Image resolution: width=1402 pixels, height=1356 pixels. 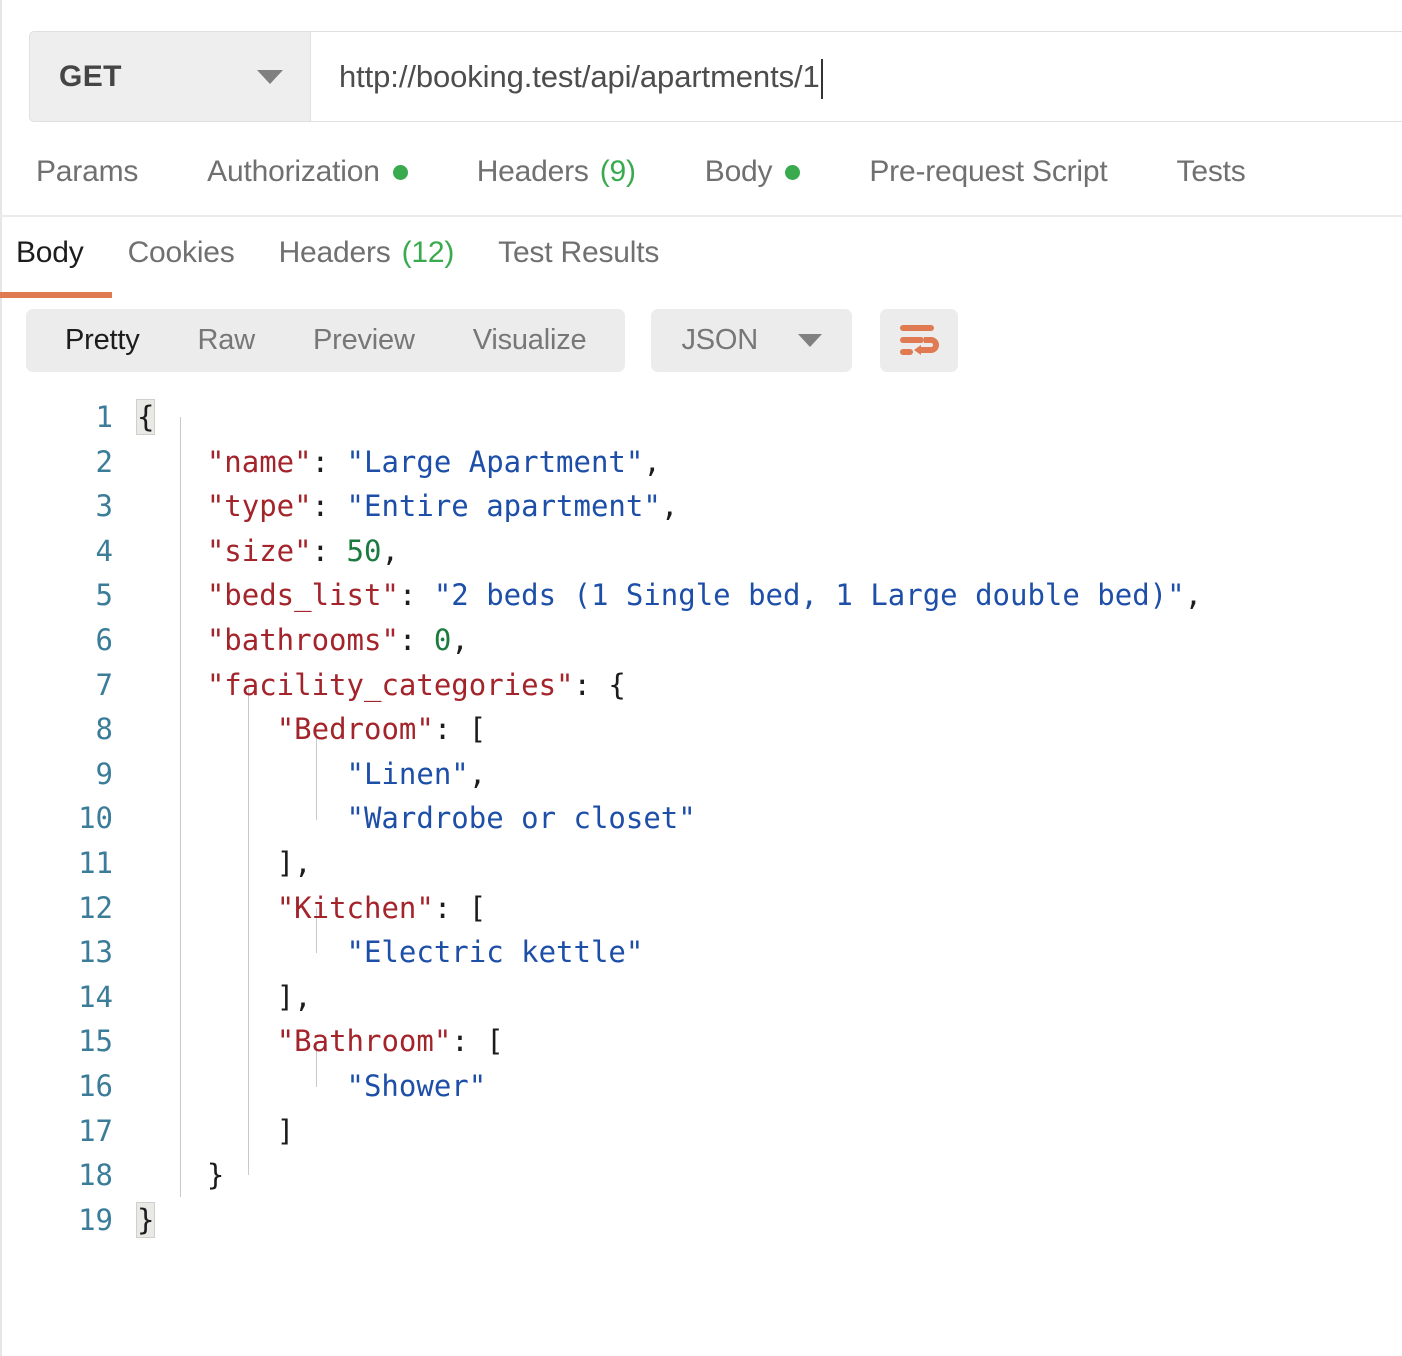 I want to click on code-line: 4 "size": 50,, so click(x=701, y=551).